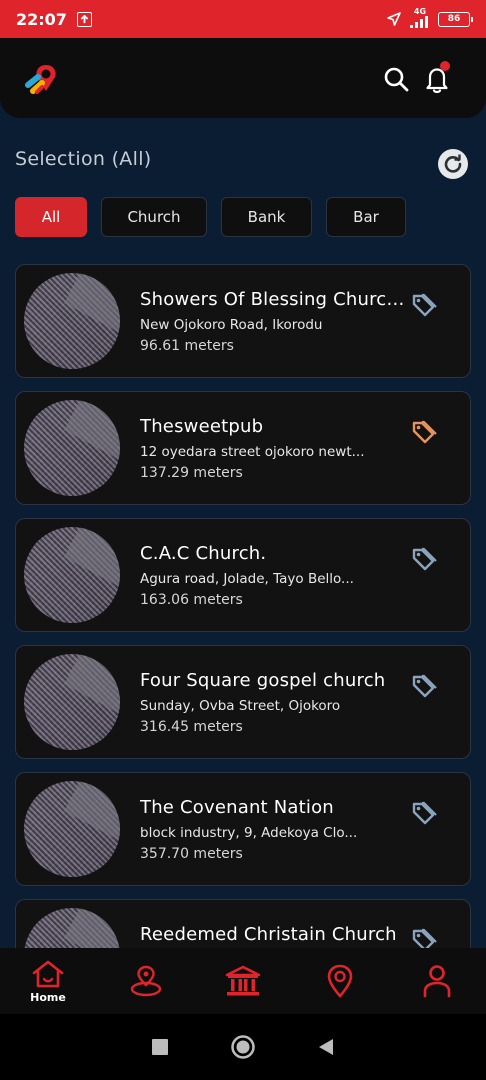 This screenshot has height=1080, width=486. I want to click on notifications-button, so click(437, 78).